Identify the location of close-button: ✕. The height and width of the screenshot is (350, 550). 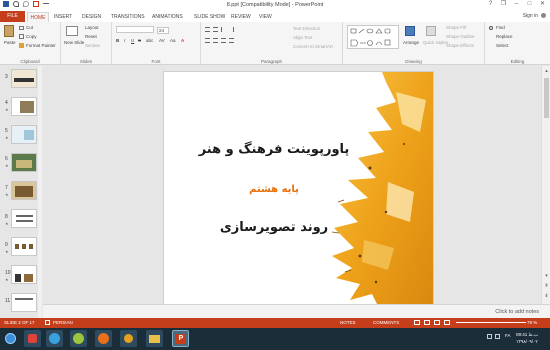
(542, 4).